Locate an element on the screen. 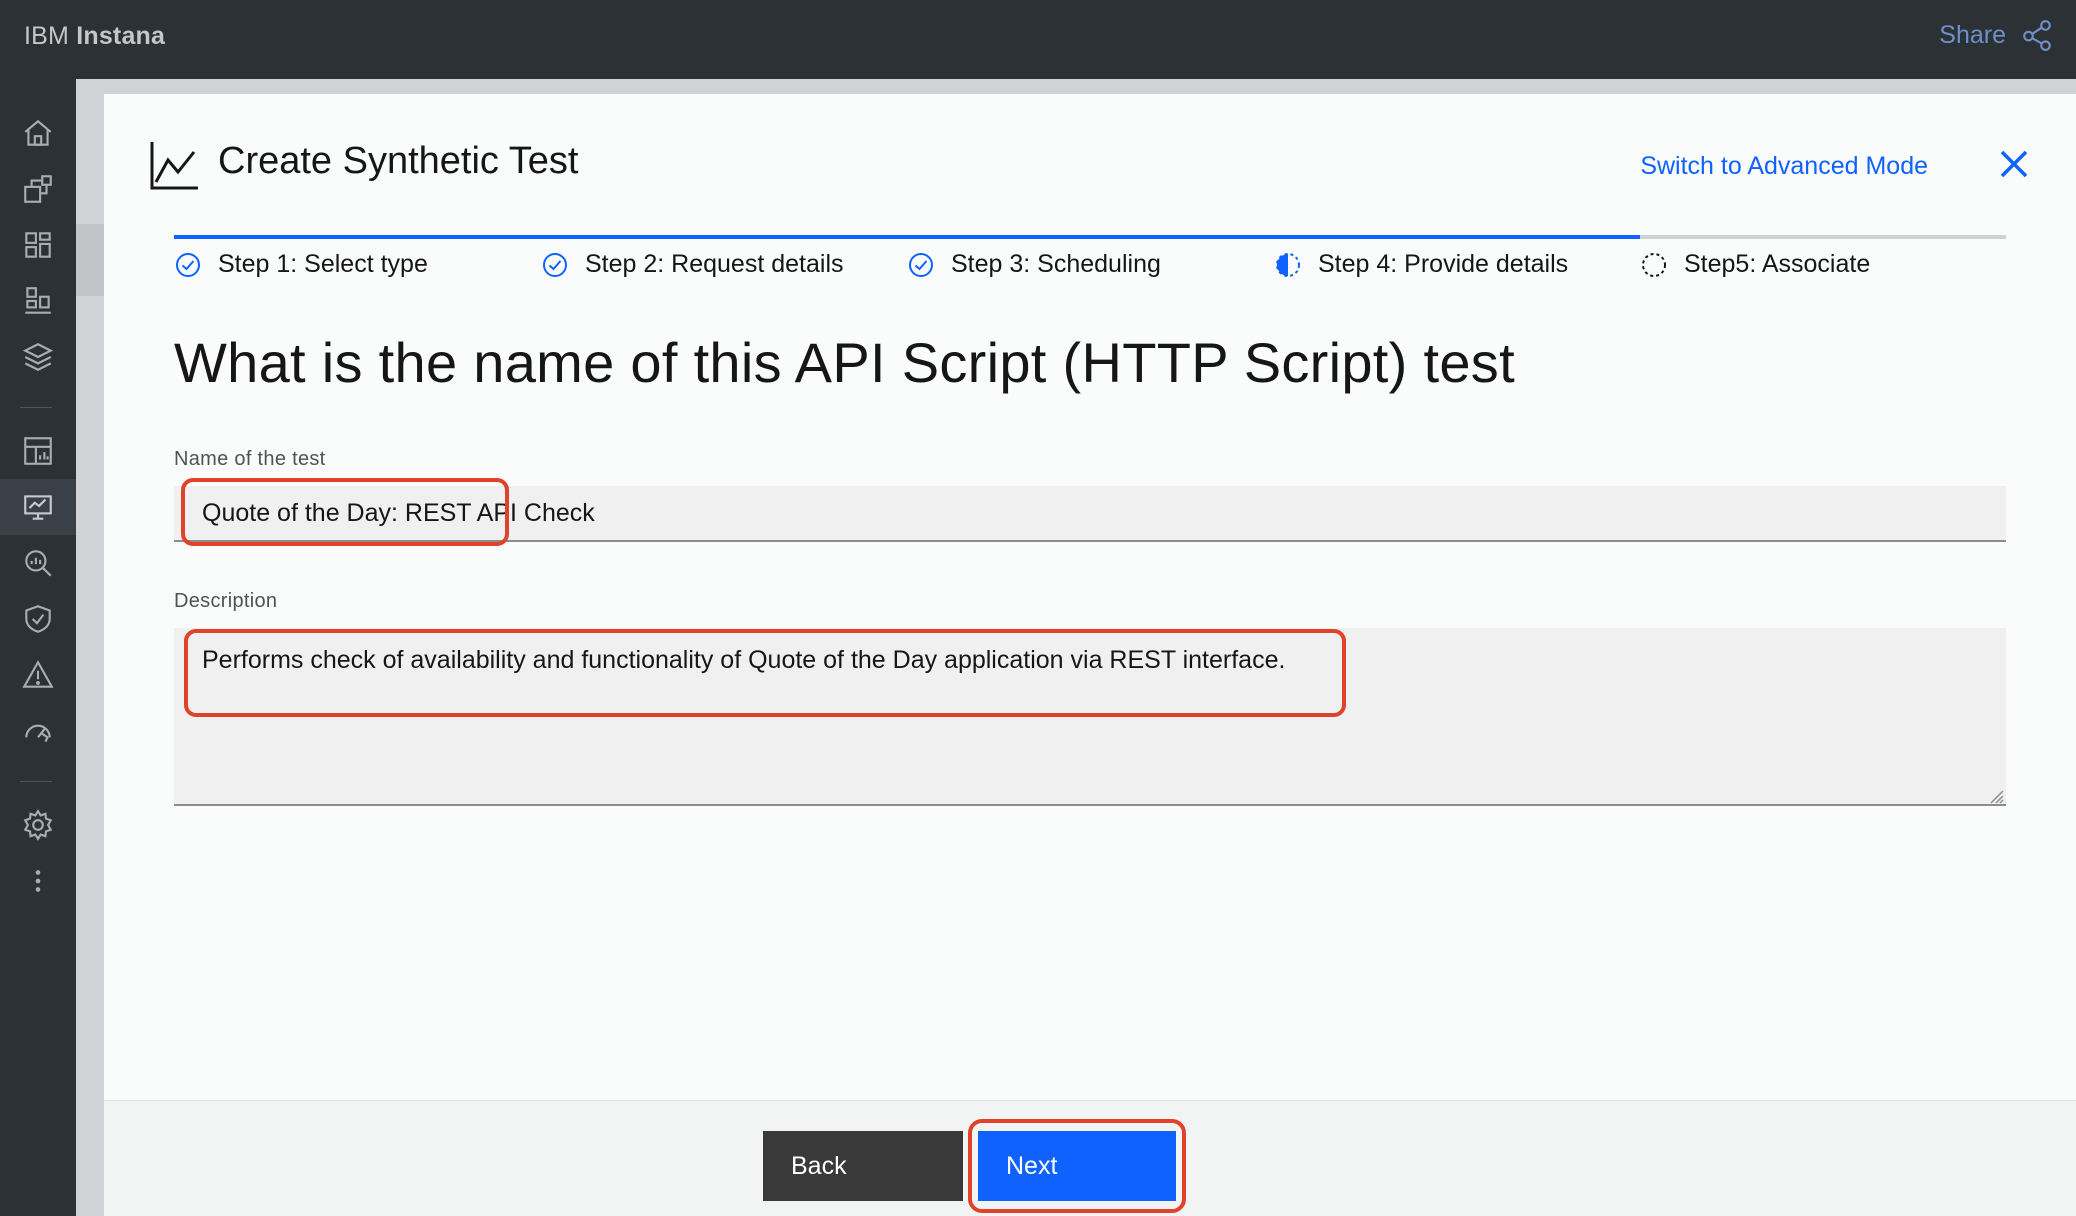  step-scheduling: Step 3: Scheduling is located at coordinates (1034, 264).